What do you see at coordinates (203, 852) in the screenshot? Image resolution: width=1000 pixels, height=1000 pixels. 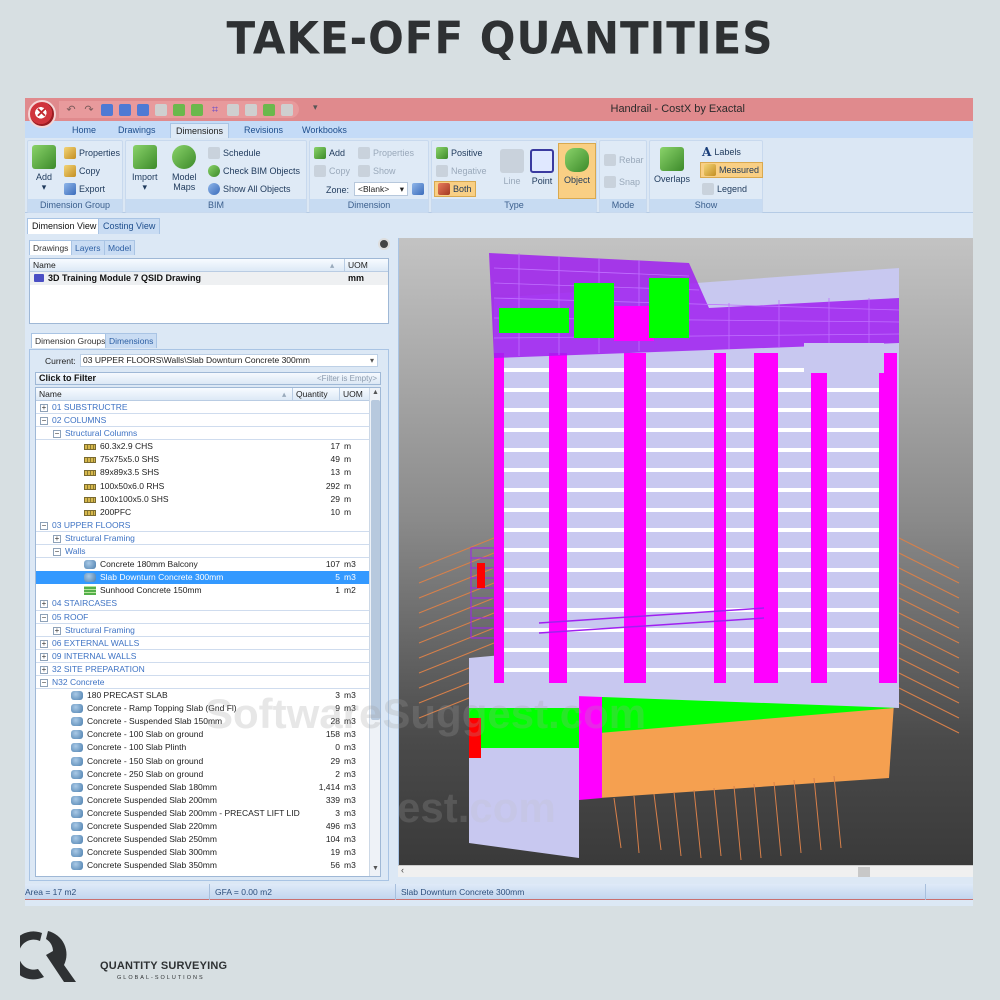 I see `tree-item-row: Concrete Suspended Slab 300mm 19 m3` at bounding box center [203, 852].